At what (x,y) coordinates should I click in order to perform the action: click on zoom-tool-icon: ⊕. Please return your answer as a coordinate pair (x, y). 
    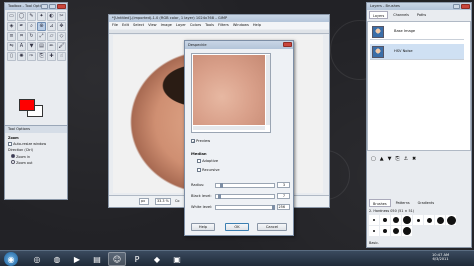
    Looking at the image, I should click on (41, 26).